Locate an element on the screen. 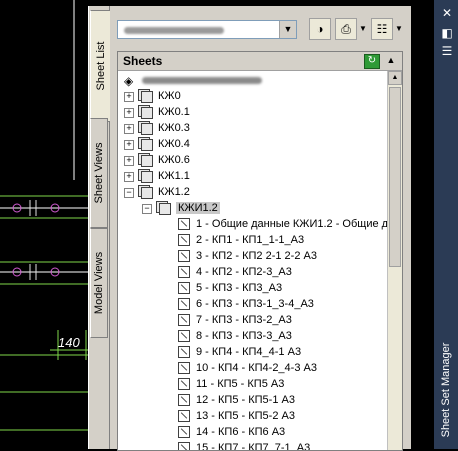  palette-title-area: Sheet Set Manager is located at coordinates (446, 224).